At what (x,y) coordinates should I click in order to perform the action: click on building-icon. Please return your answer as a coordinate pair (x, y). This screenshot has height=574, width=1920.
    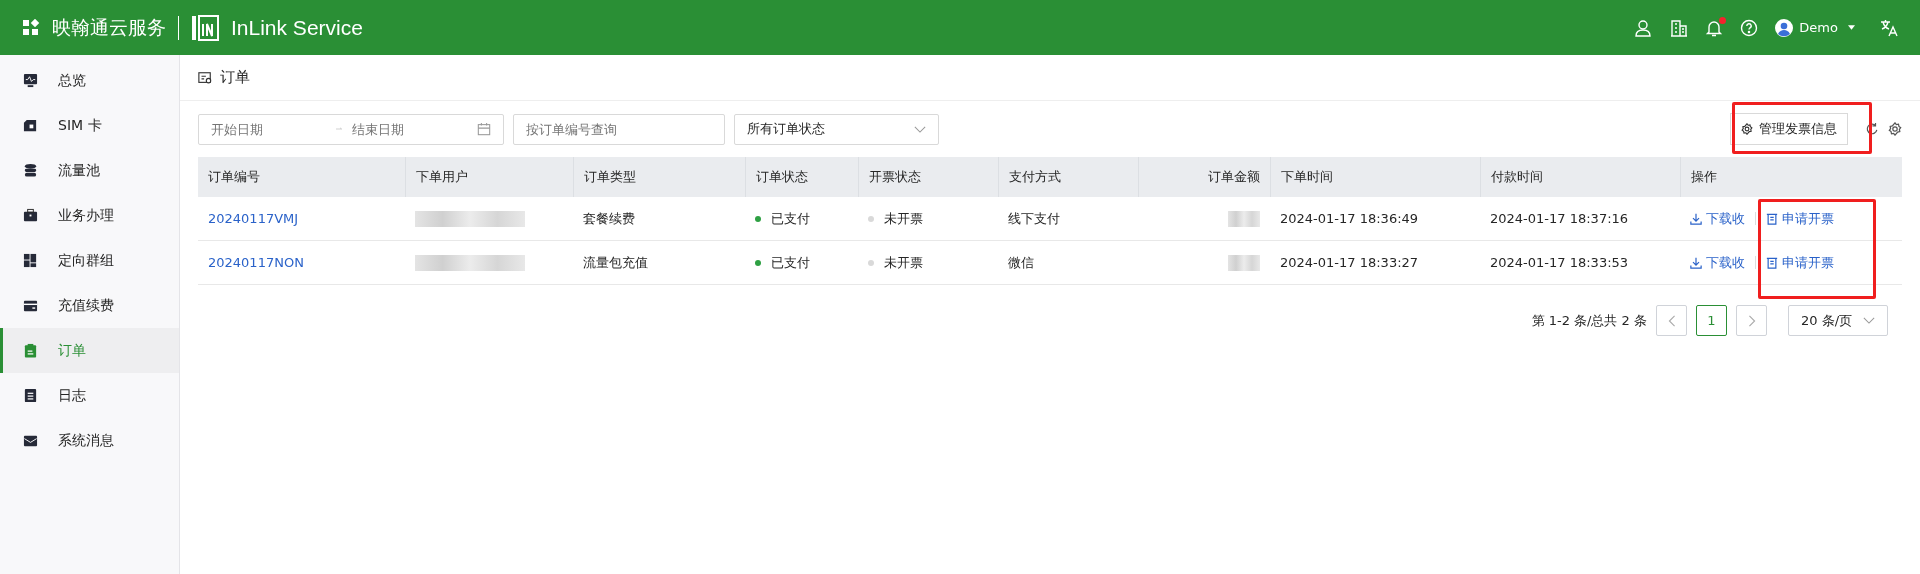
    Looking at the image, I should click on (1679, 27).